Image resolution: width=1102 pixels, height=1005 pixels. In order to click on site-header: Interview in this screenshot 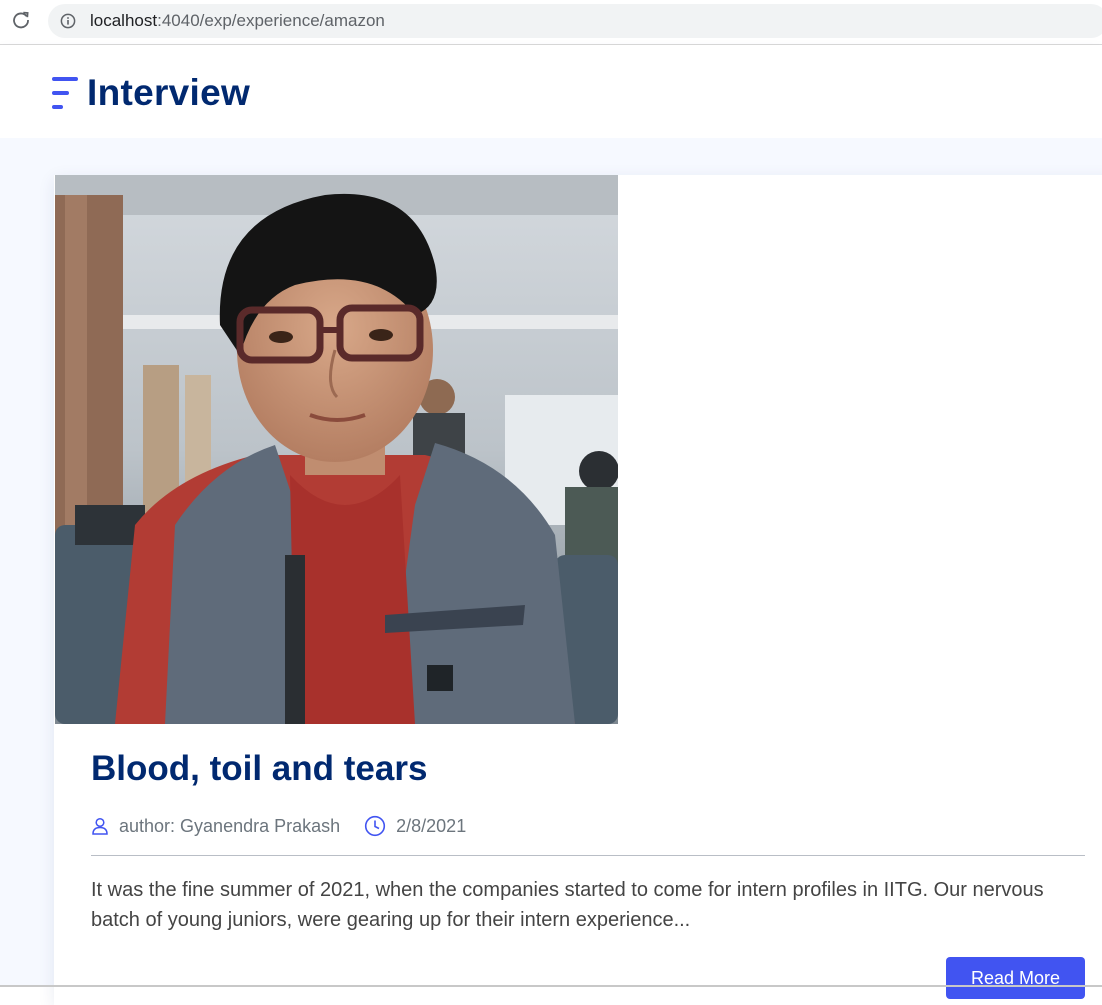, I will do `click(551, 91)`.